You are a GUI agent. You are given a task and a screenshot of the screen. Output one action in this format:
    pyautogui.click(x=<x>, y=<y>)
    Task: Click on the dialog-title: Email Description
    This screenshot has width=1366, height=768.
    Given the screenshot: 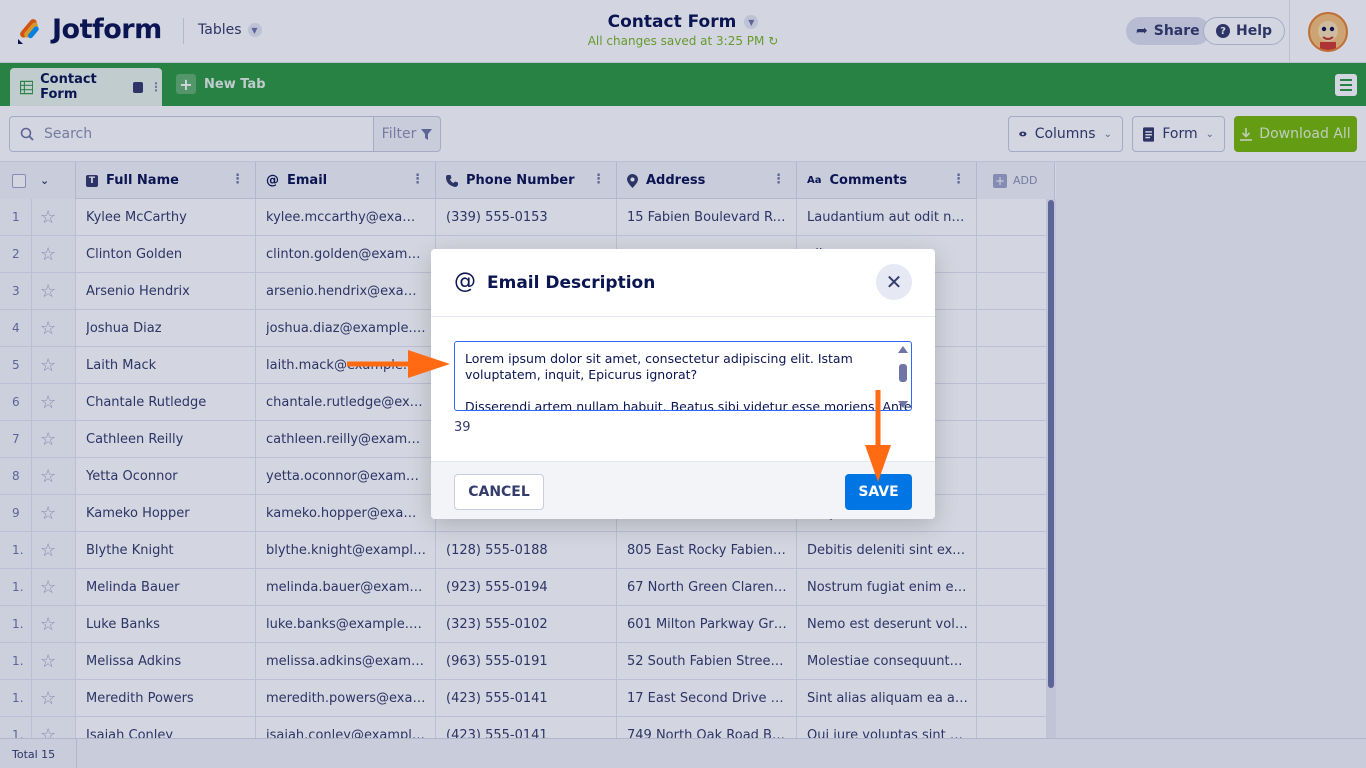 What is the action you would take?
    pyautogui.click(x=571, y=283)
    